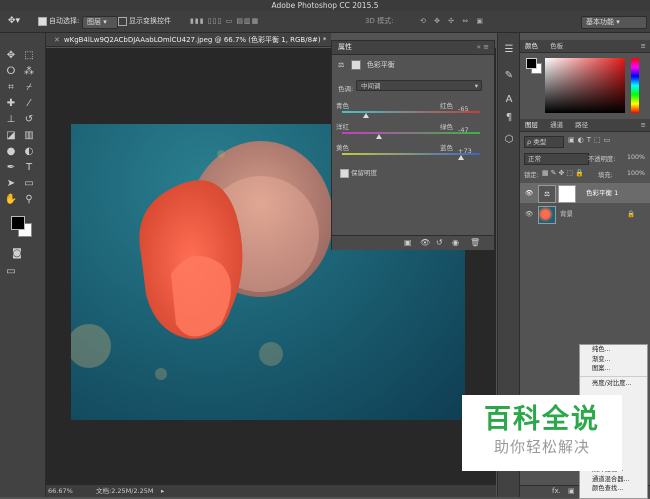 The height and width of the screenshot is (499, 650). I want to click on status-bar: 66.67% 文档:2.25M/2.25M ▸, so click(271, 491).